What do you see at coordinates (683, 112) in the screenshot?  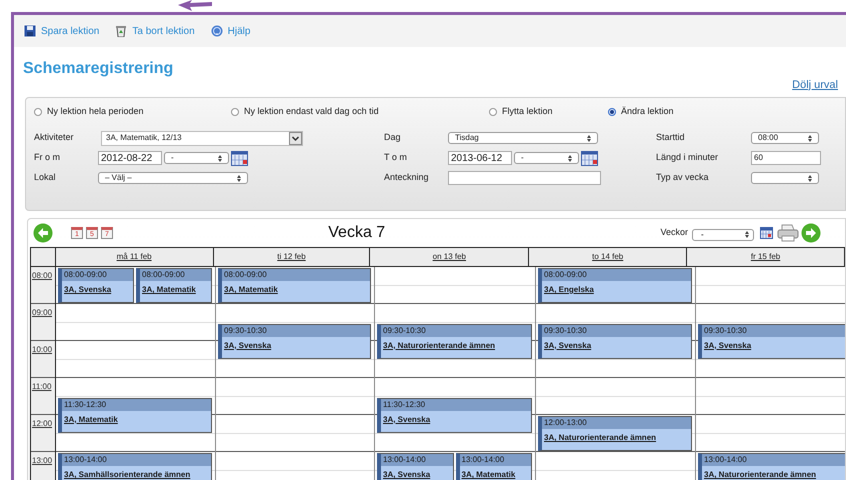 I see `radio-option: Ändra lektion` at bounding box center [683, 112].